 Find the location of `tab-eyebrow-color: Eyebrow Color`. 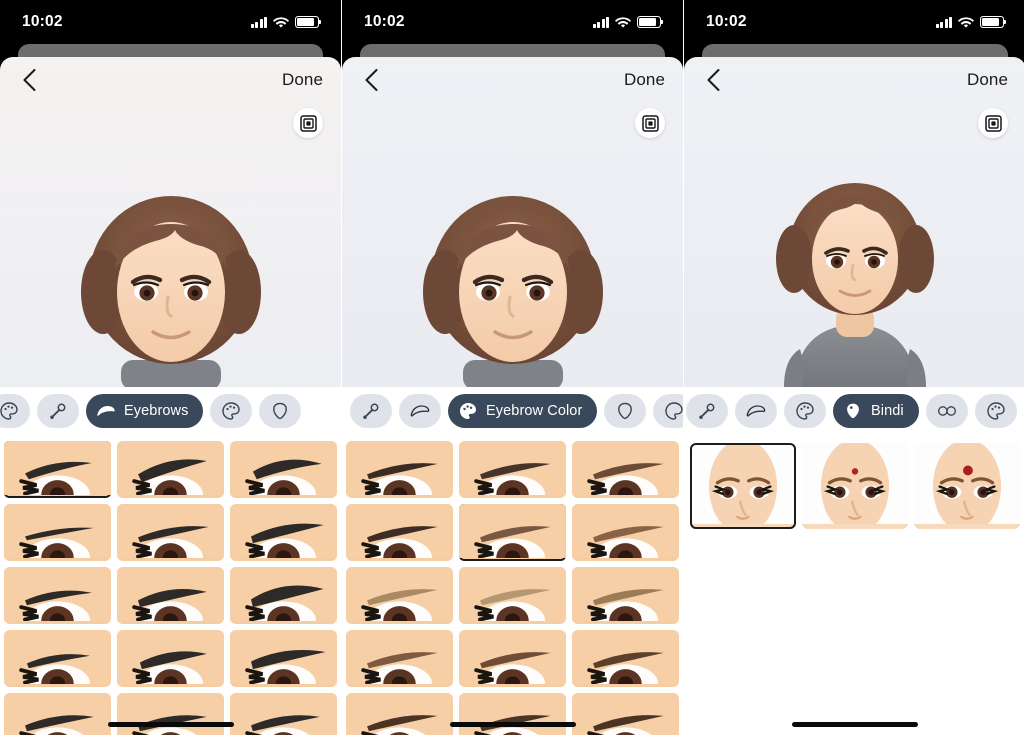

tab-eyebrow-color: Eyebrow Color is located at coordinates (523, 411).